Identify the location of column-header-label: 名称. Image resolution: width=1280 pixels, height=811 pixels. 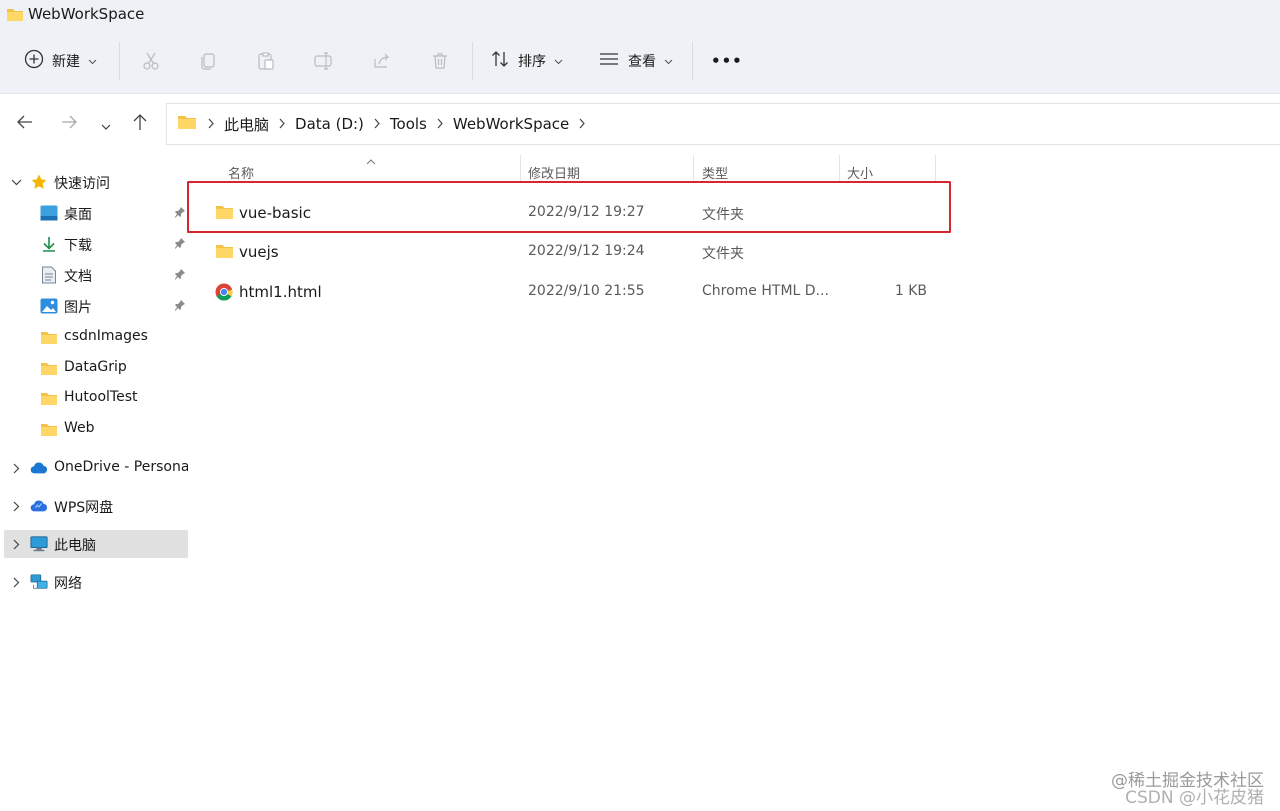
(241, 174).